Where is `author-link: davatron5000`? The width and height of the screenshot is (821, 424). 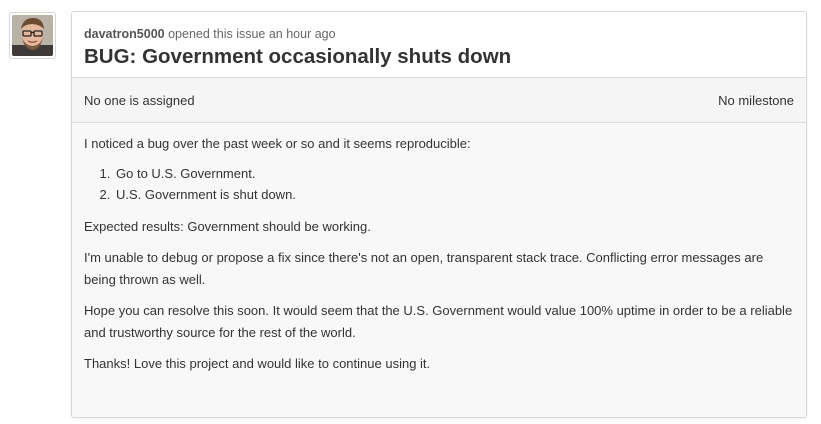
author-link: davatron5000 is located at coordinates (124, 34).